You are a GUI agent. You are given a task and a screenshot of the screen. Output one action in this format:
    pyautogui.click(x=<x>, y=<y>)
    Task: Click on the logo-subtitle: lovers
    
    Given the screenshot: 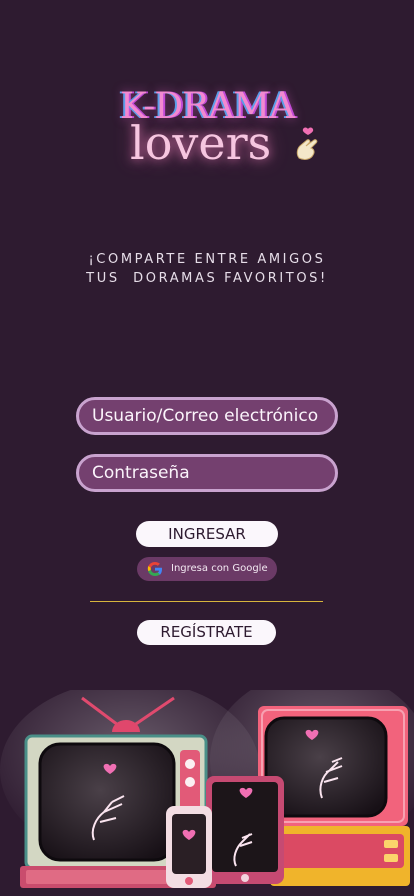 What is the action you would take?
    pyautogui.click(x=201, y=143)
    